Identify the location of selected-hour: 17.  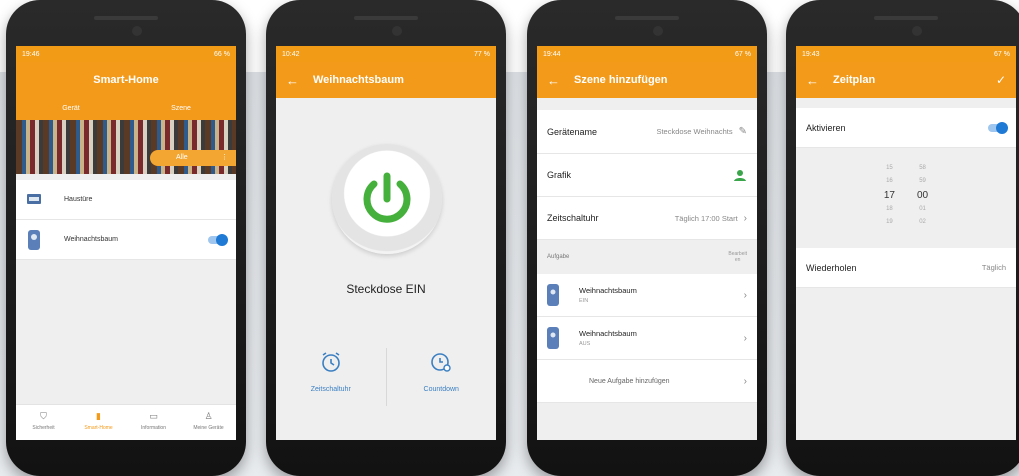
(889, 195).